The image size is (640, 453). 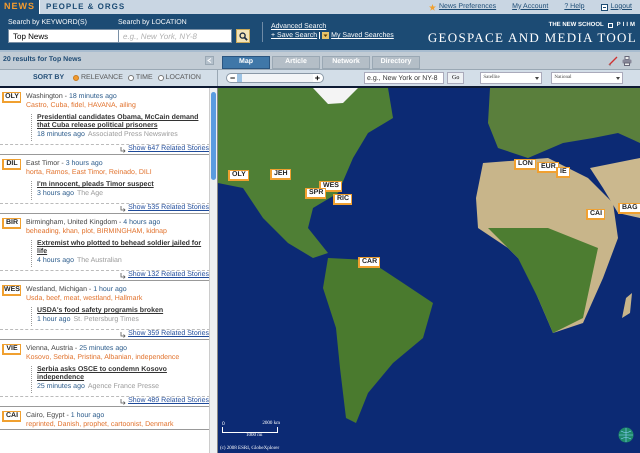 I want to click on scrollbar, so click(x=213, y=270).